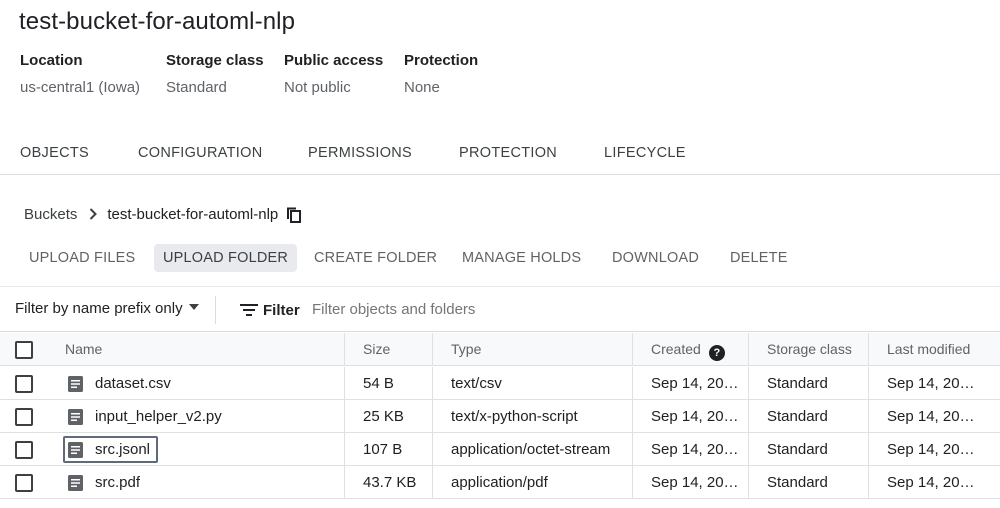 Image resolution: width=1000 pixels, height=508 pixels. I want to click on column-header-type: Type, so click(466, 349).